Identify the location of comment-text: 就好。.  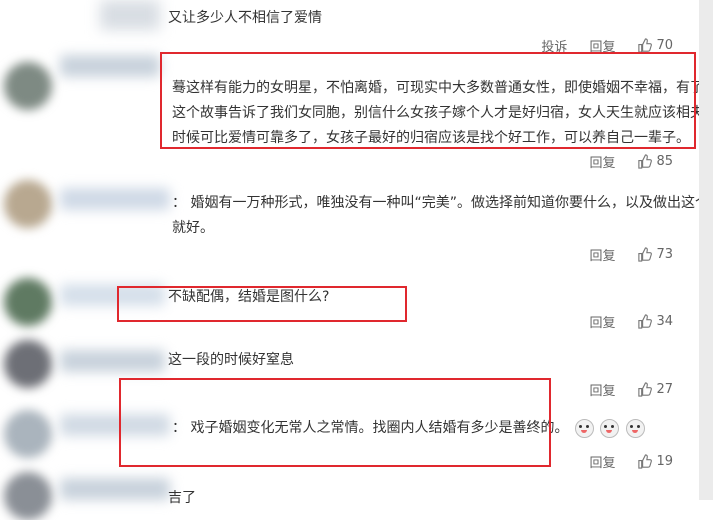
(193, 228).